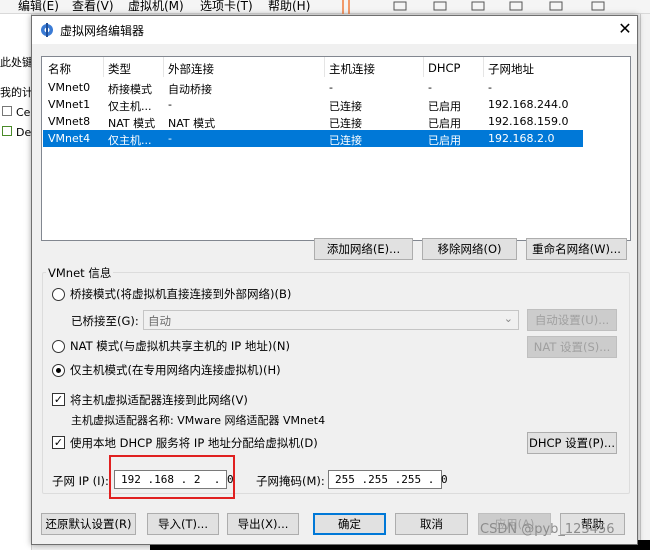 The width and height of the screenshot is (650, 550). I want to click on cell-name: VMnet4, so click(69, 138).